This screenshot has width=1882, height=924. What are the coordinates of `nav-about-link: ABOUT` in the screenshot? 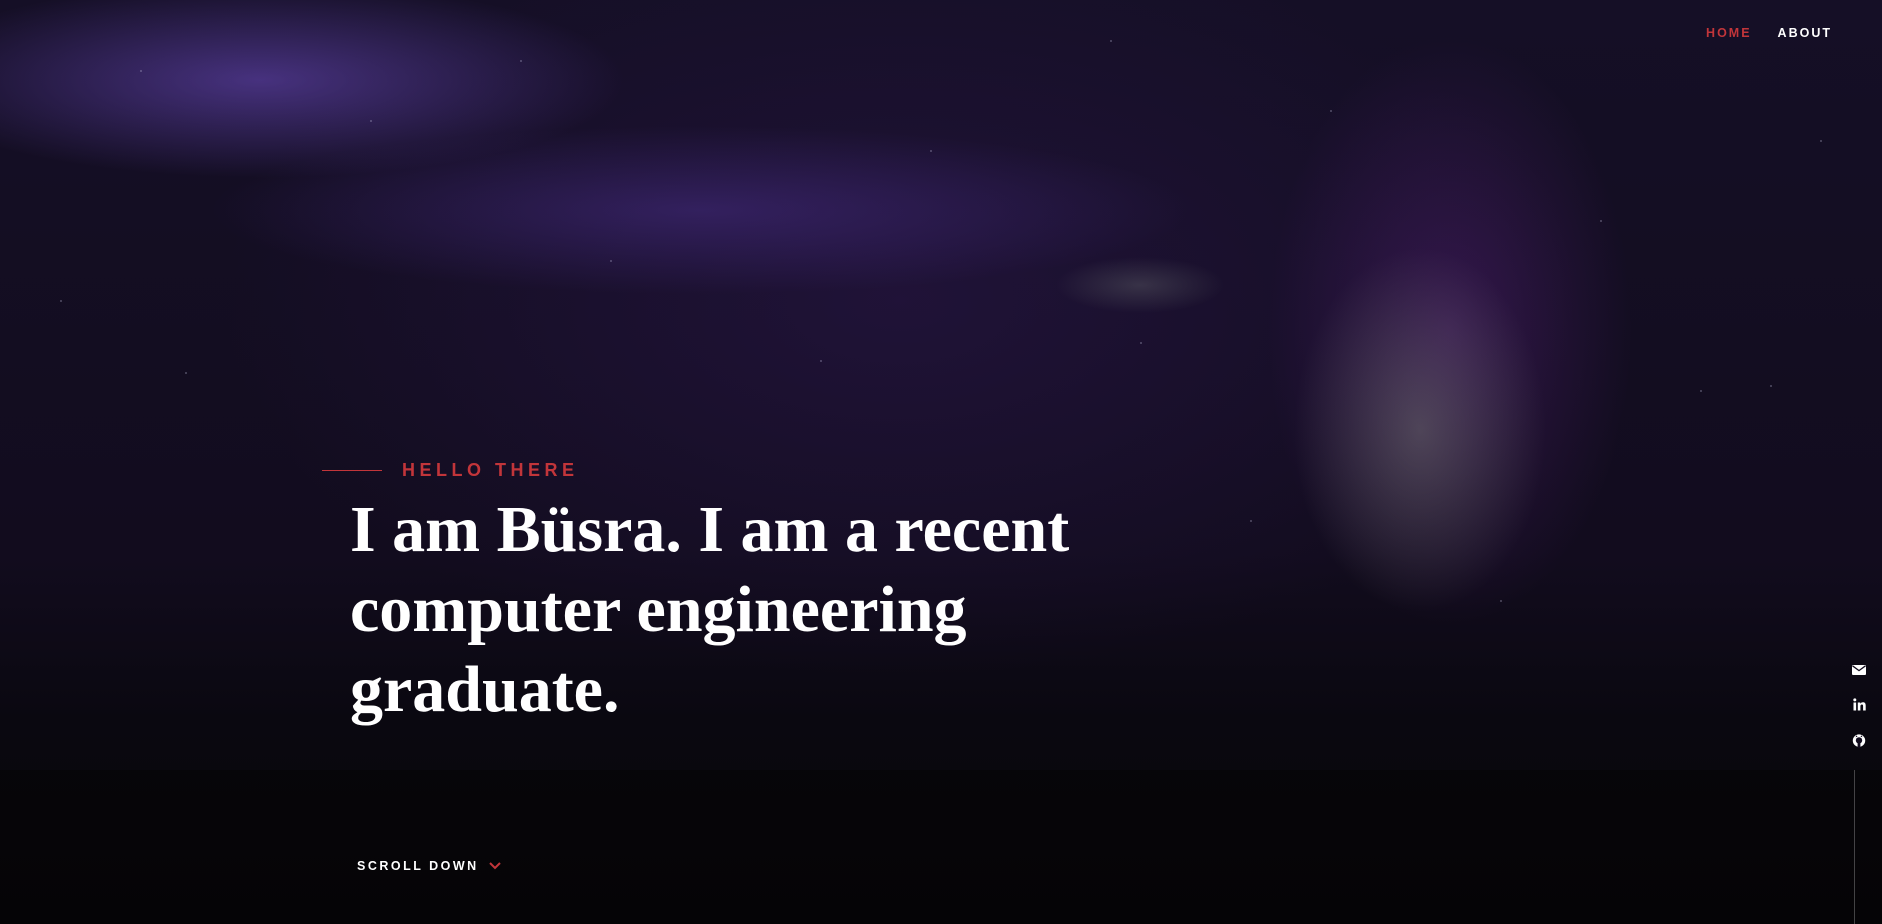 It's located at (1805, 33).